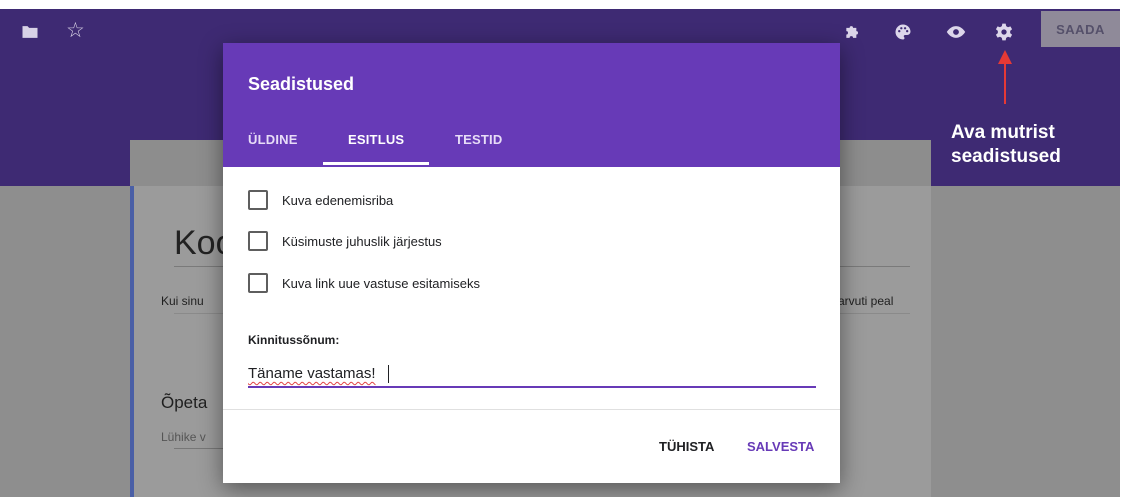 The width and height of the screenshot is (1131, 497). I want to click on tab-general: ÜLDINE, so click(273, 139).